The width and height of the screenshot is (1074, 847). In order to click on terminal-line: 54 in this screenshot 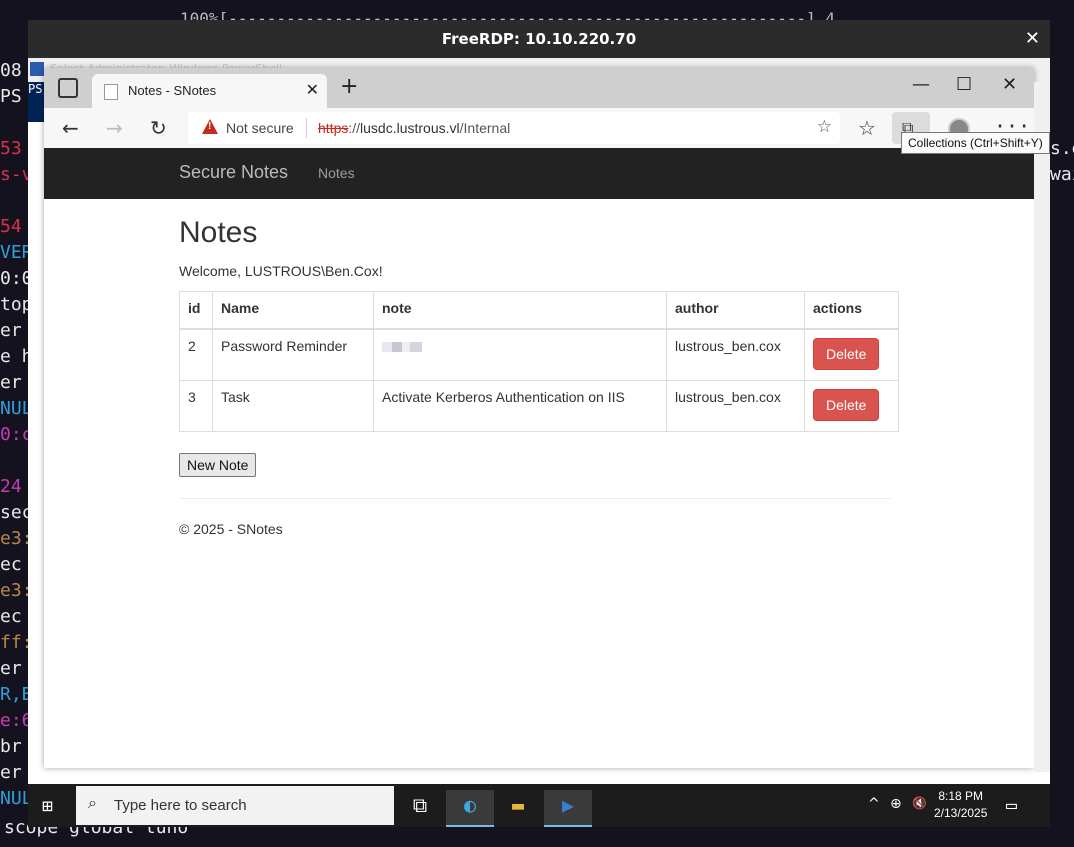, I will do `click(11, 226)`.